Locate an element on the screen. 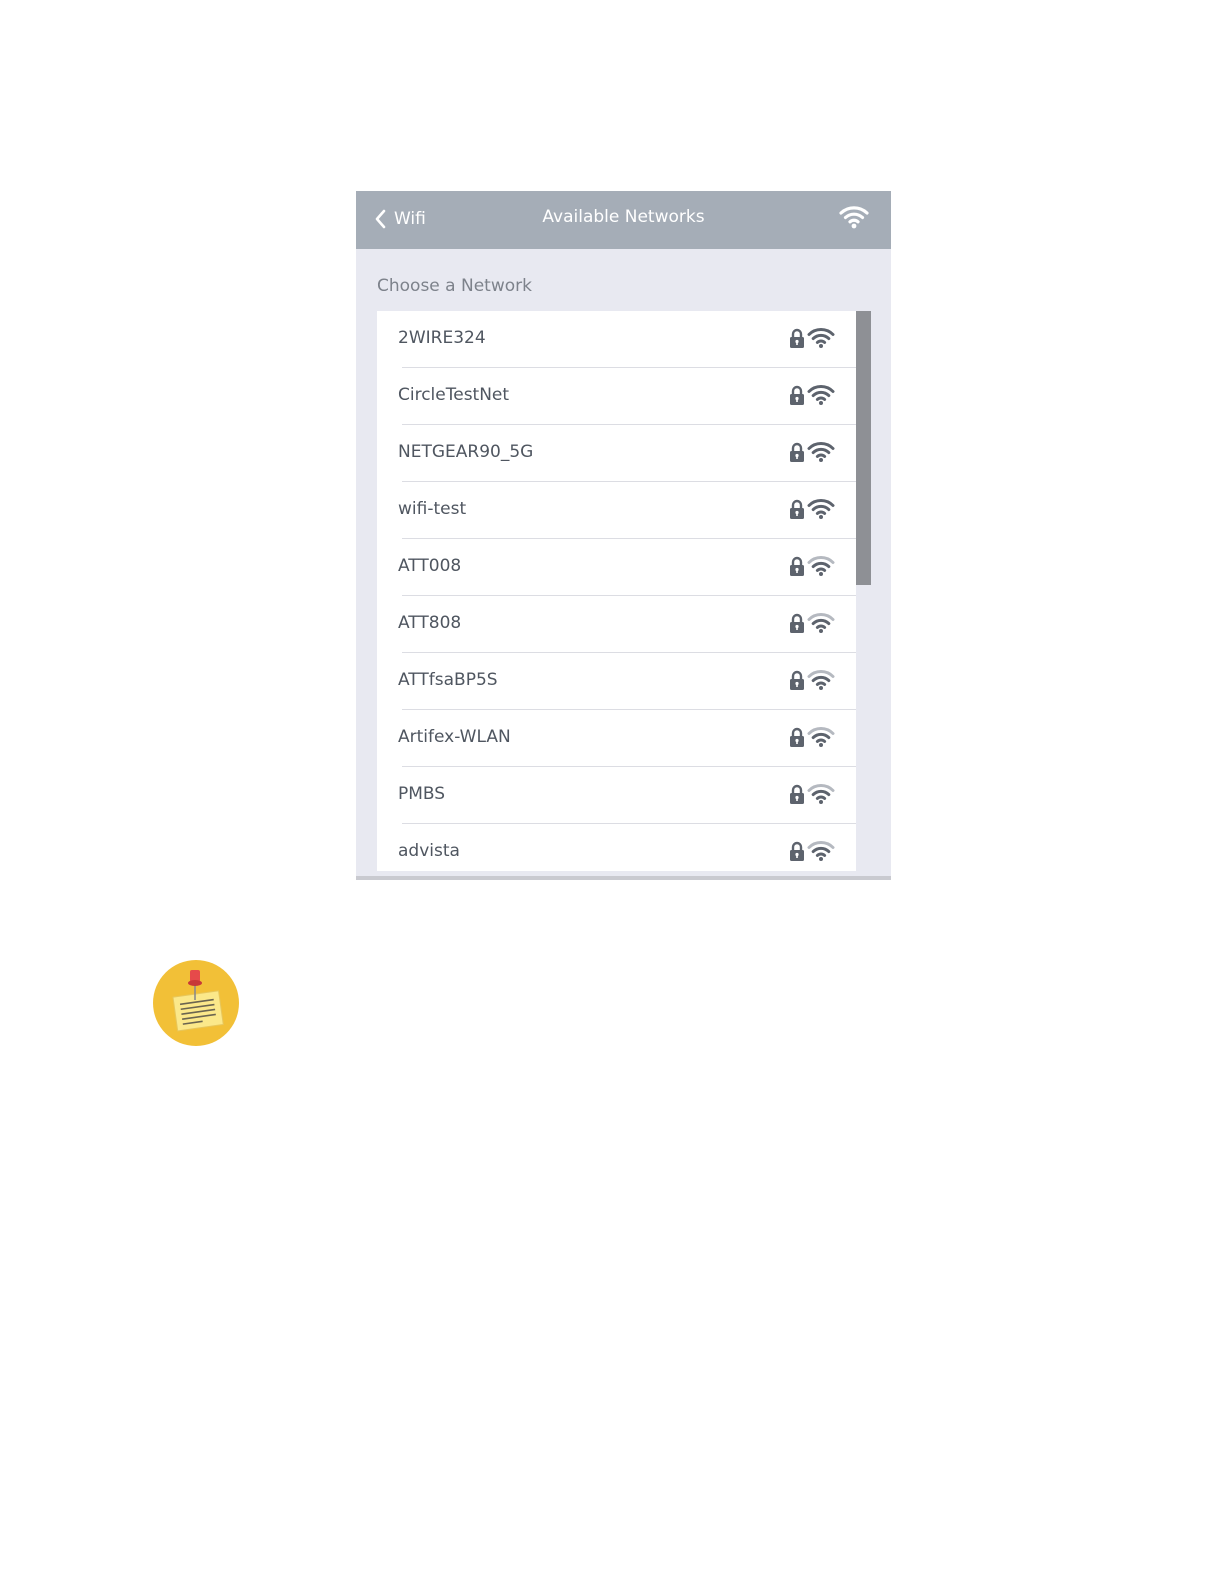 The height and width of the screenshot is (1584, 1224). sticky-note-icon is located at coordinates (196, 1003).